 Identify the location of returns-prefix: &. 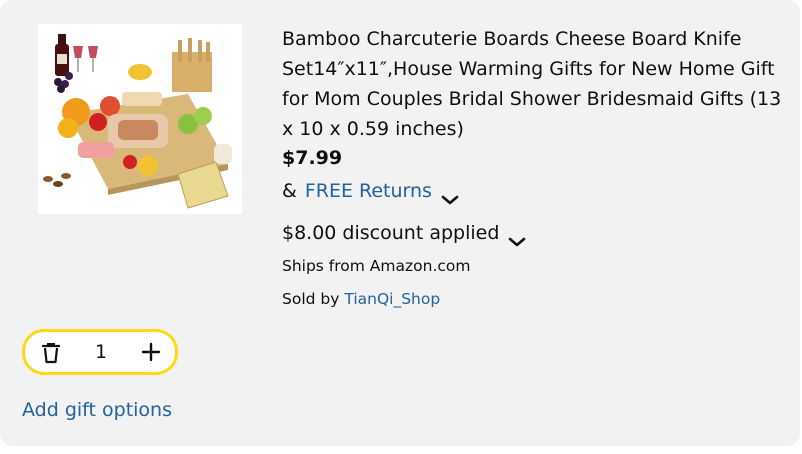
(289, 191).